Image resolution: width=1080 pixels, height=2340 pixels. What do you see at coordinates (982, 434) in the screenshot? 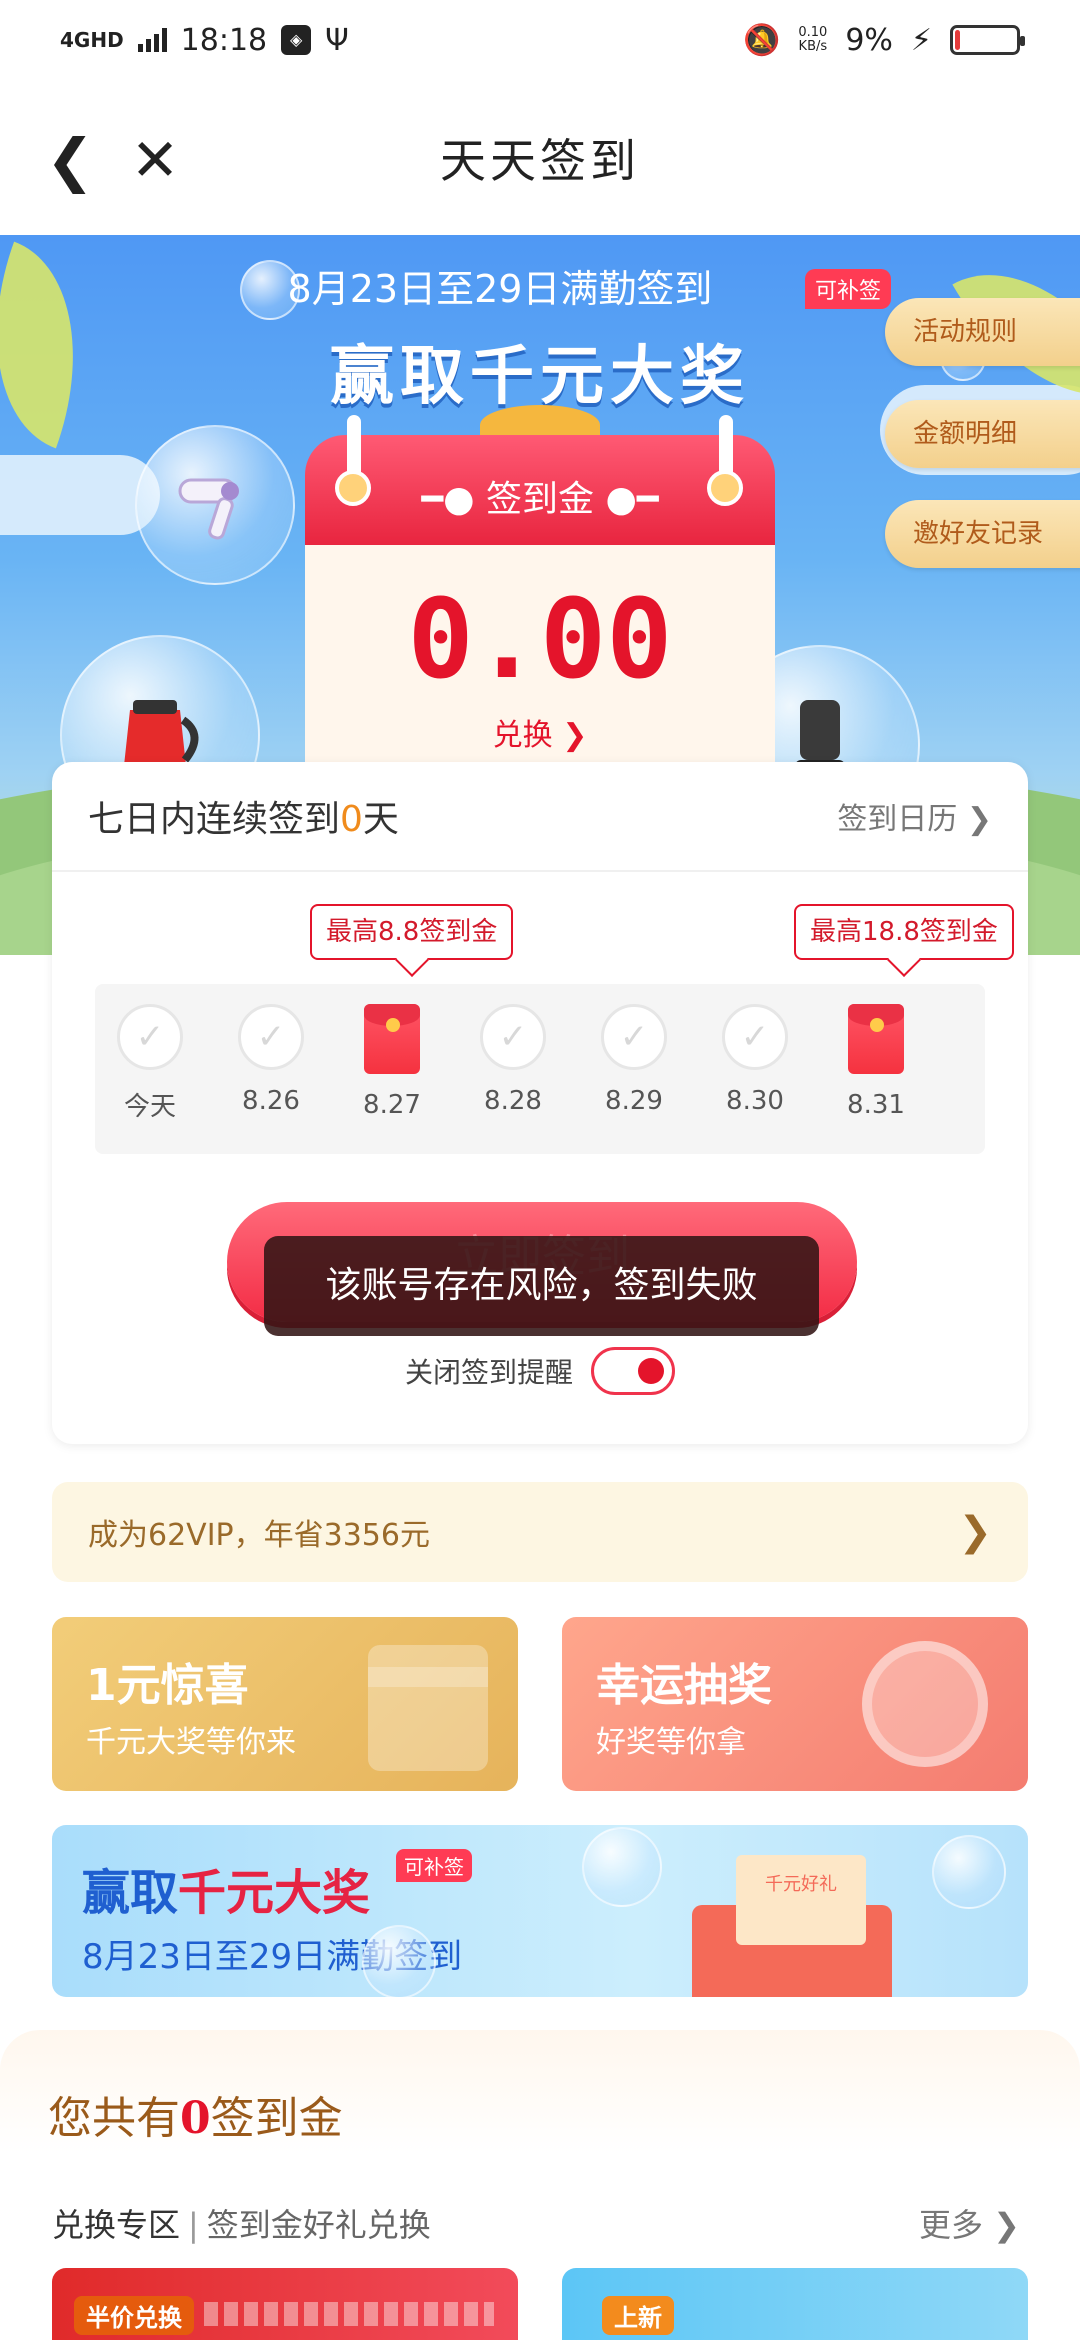
I see `amount-details-button: 金额明细` at bounding box center [982, 434].